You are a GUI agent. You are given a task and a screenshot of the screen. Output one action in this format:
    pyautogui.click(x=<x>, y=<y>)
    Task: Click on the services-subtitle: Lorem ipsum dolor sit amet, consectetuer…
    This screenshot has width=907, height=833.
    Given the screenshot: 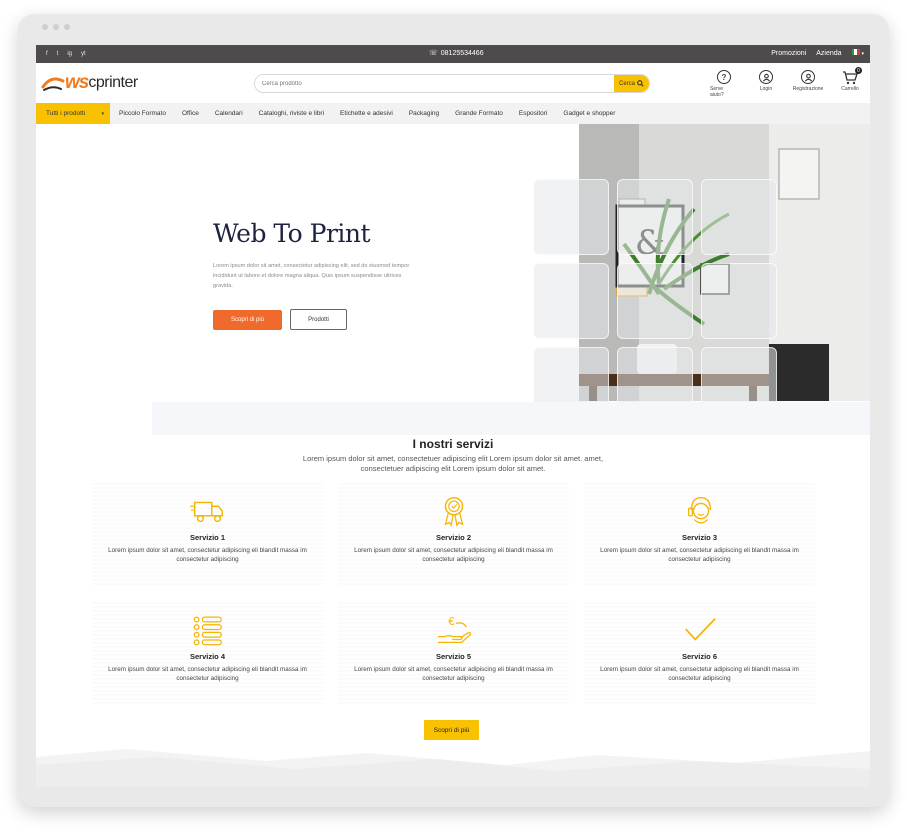 What is the action you would take?
    pyautogui.click(x=453, y=463)
    